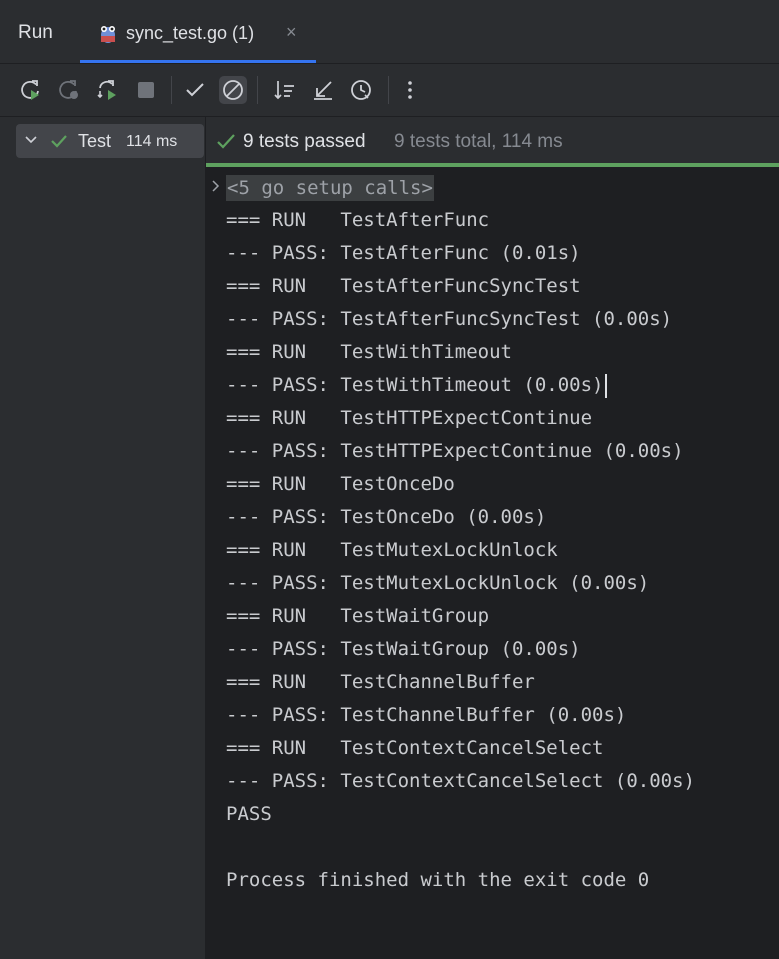 Image resolution: width=779 pixels, height=959 pixels. What do you see at coordinates (478, 141) in the screenshot?
I see `tests-total-text: 9 tests total, 114 ms` at bounding box center [478, 141].